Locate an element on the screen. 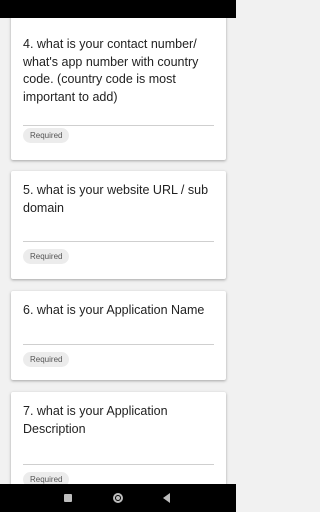 The image size is (320, 512). back-button is located at coordinates (166, 498).